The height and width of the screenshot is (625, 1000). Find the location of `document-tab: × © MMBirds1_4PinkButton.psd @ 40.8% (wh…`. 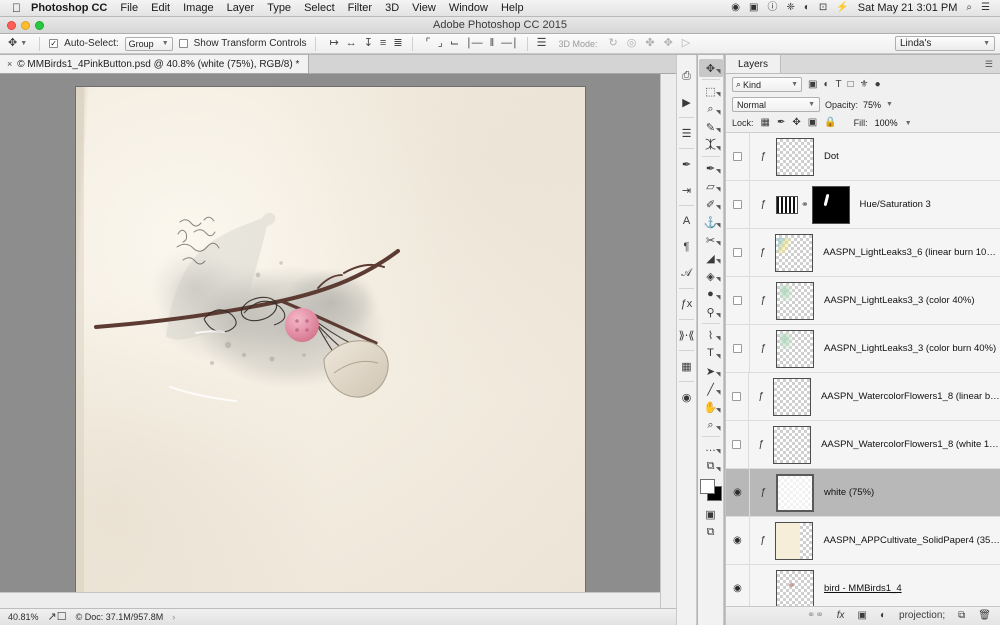

document-tab: × © MMBirds1_4PinkButton.psd @ 40.8% (wh… is located at coordinates (155, 64).